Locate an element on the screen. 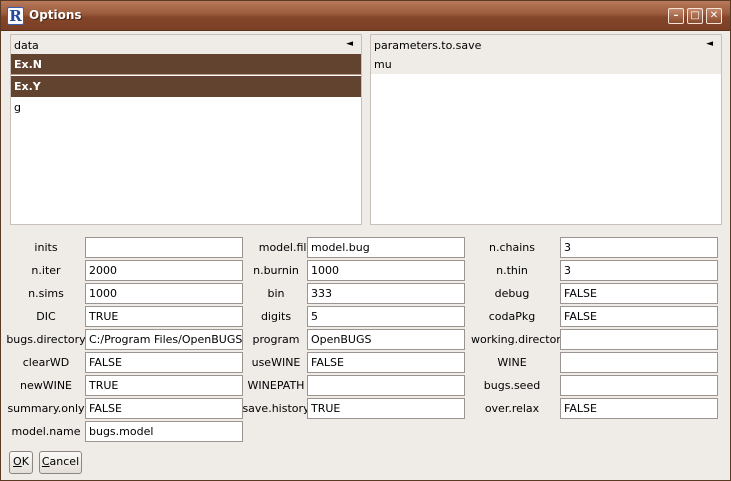 The width and height of the screenshot is (731, 481). over-relax-input: FALSE is located at coordinates (639, 408).